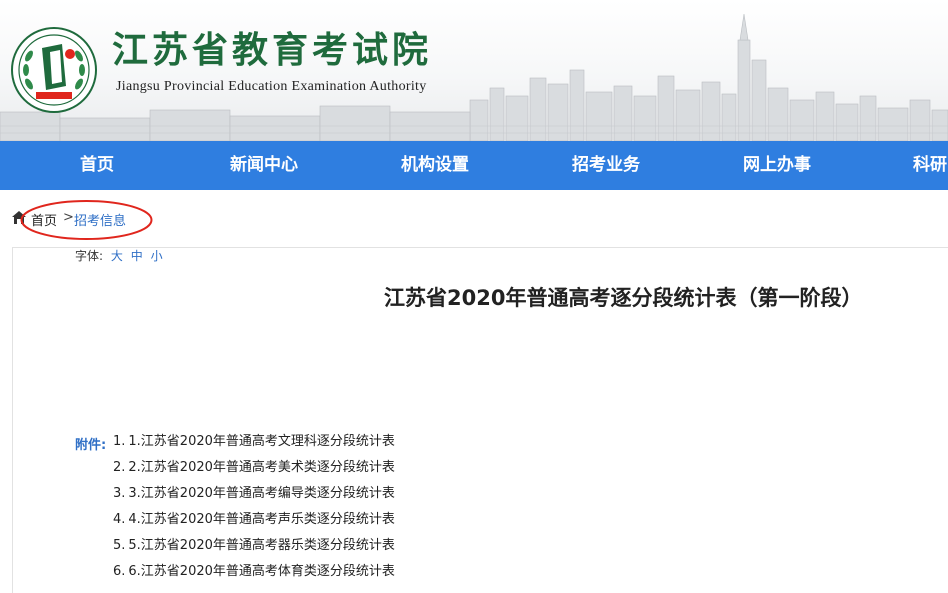  What do you see at coordinates (272, 50) in the screenshot?
I see `site-title: 江苏省教育考试院` at bounding box center [272, 50].